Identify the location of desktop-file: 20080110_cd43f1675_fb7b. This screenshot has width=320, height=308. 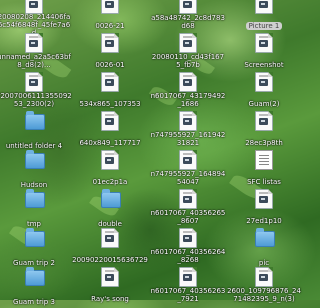
(188, 52).